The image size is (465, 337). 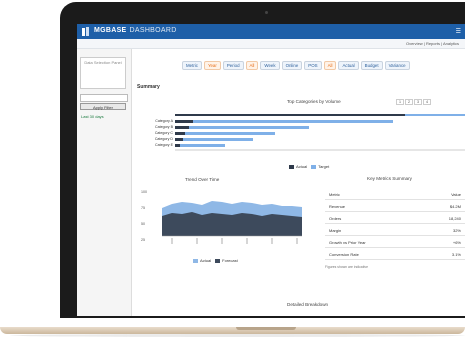 I want to click on bar-chart, so click(x=320, y=132).